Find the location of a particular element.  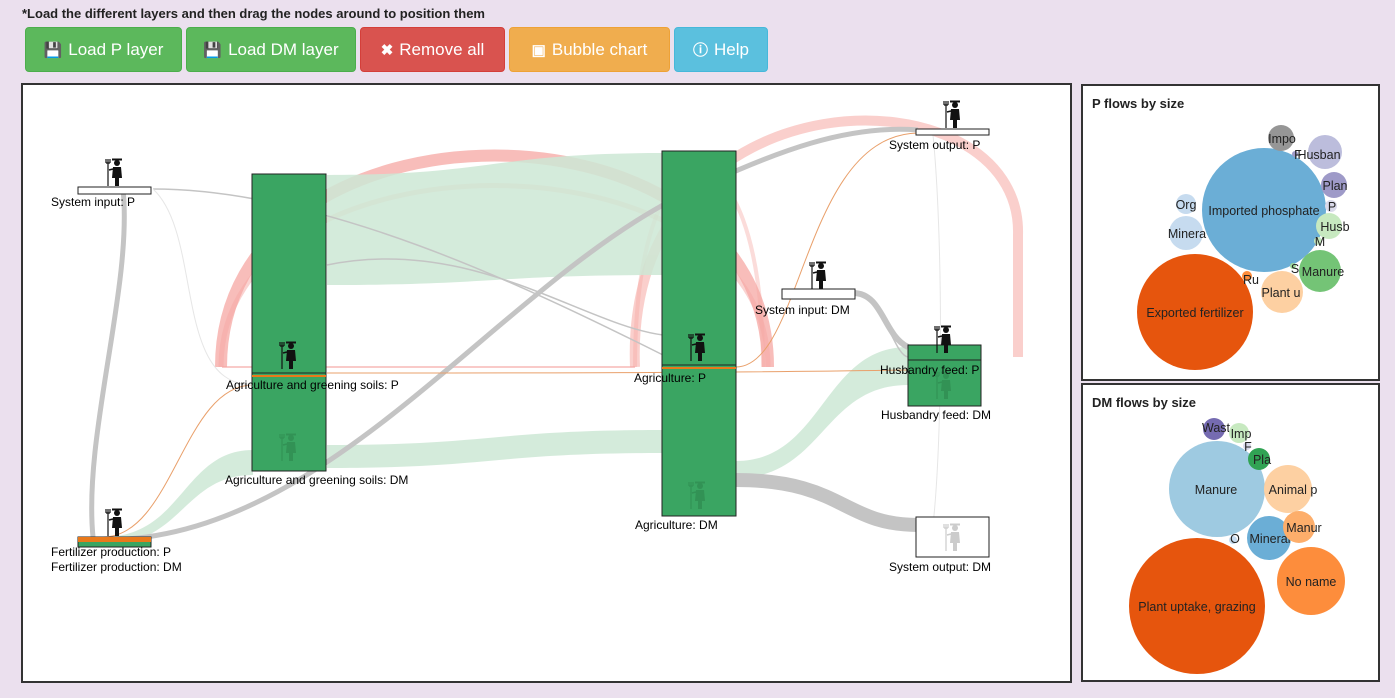

node-system-input-dm: System input: DM is located at coordinates (805, 289).